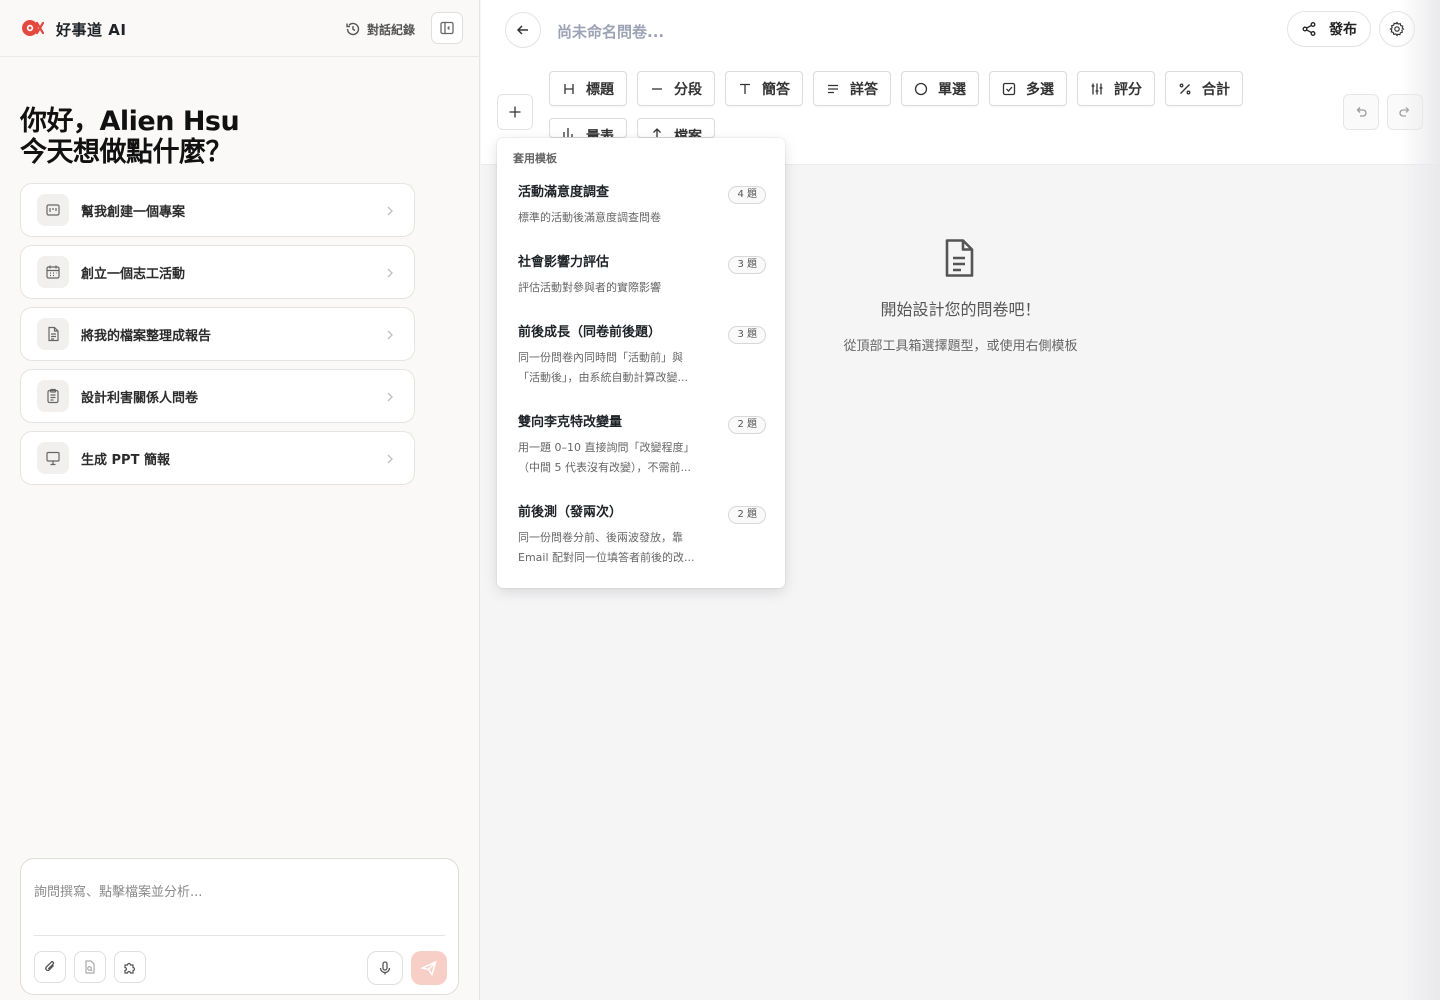  What do you see at coordinates (53, 210) in the screenshot?
I see `project-board-icon` at bounding box center [53, 210].